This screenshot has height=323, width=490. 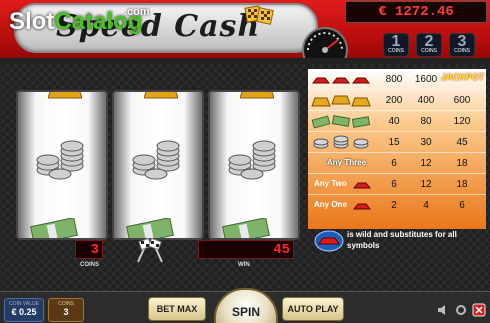 I want to click on any-two-label: Any Two, so click(x=330, y=183).